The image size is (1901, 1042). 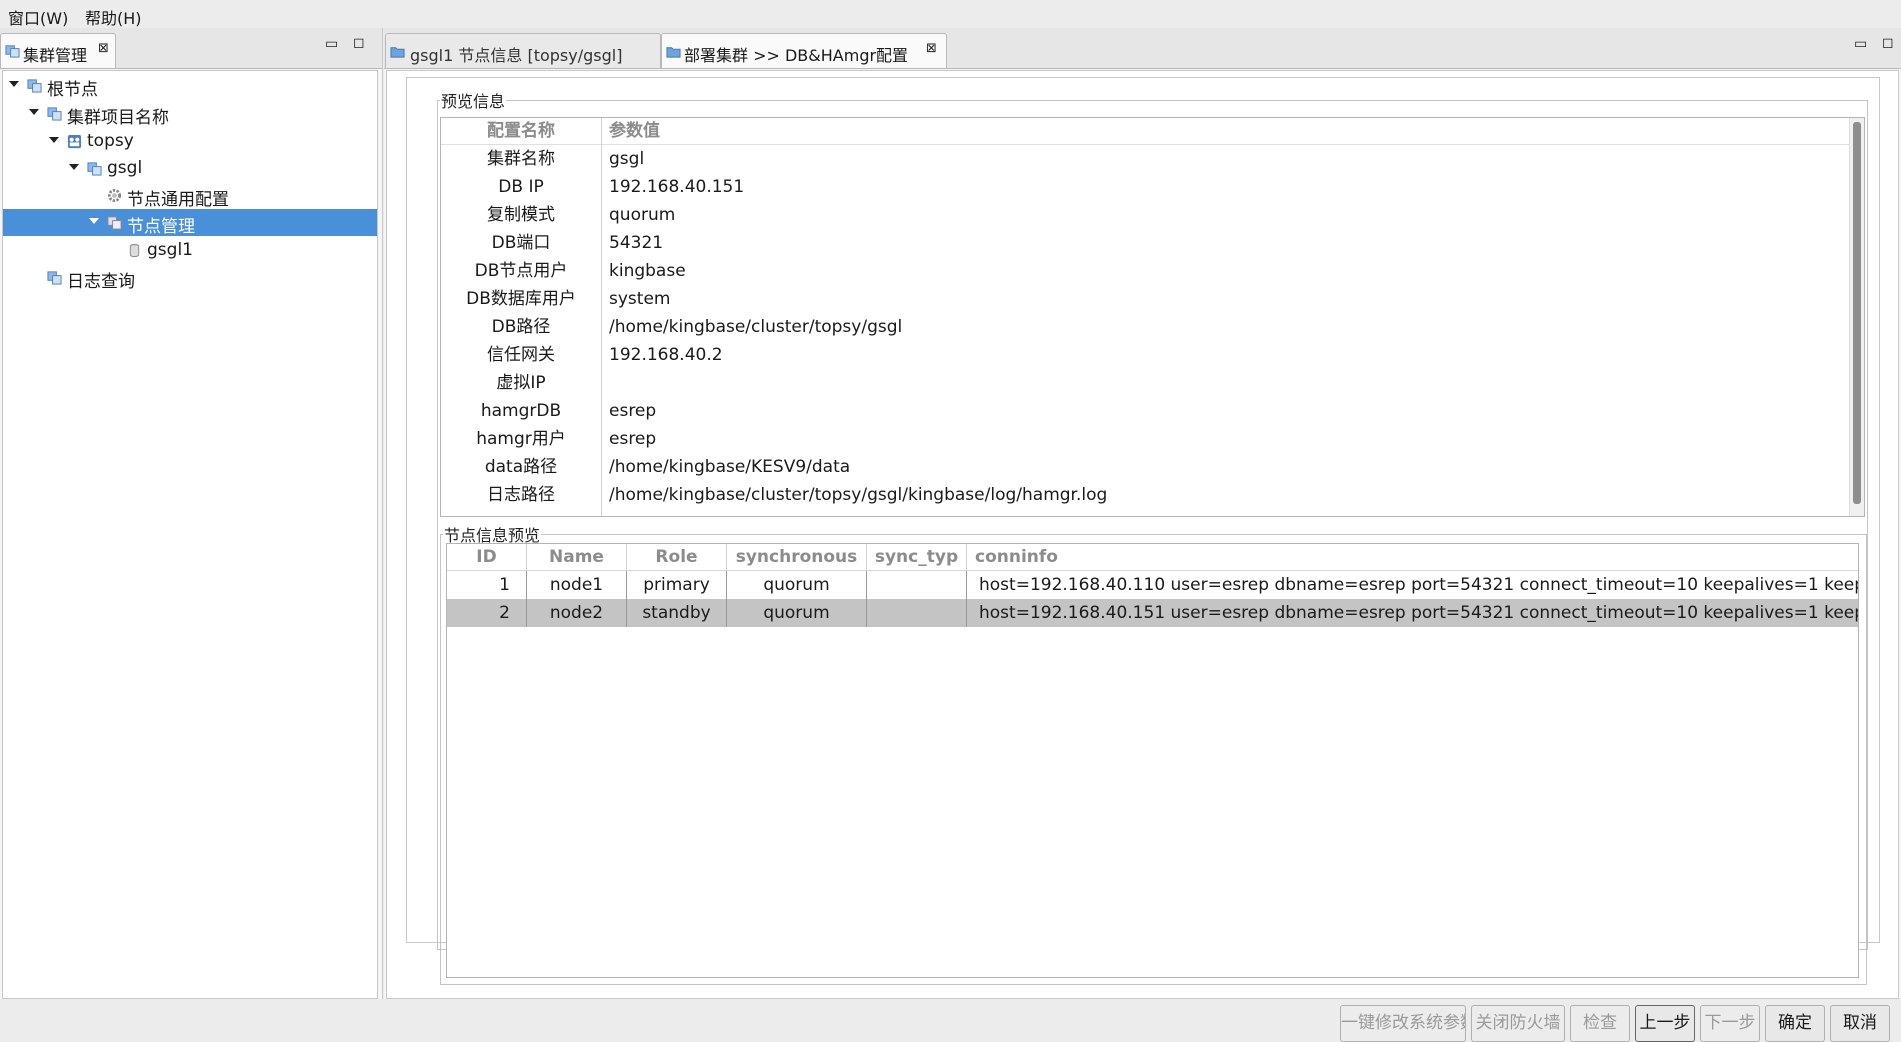 I want to click on check-button: 检查, so click(x=1600, y=1023).